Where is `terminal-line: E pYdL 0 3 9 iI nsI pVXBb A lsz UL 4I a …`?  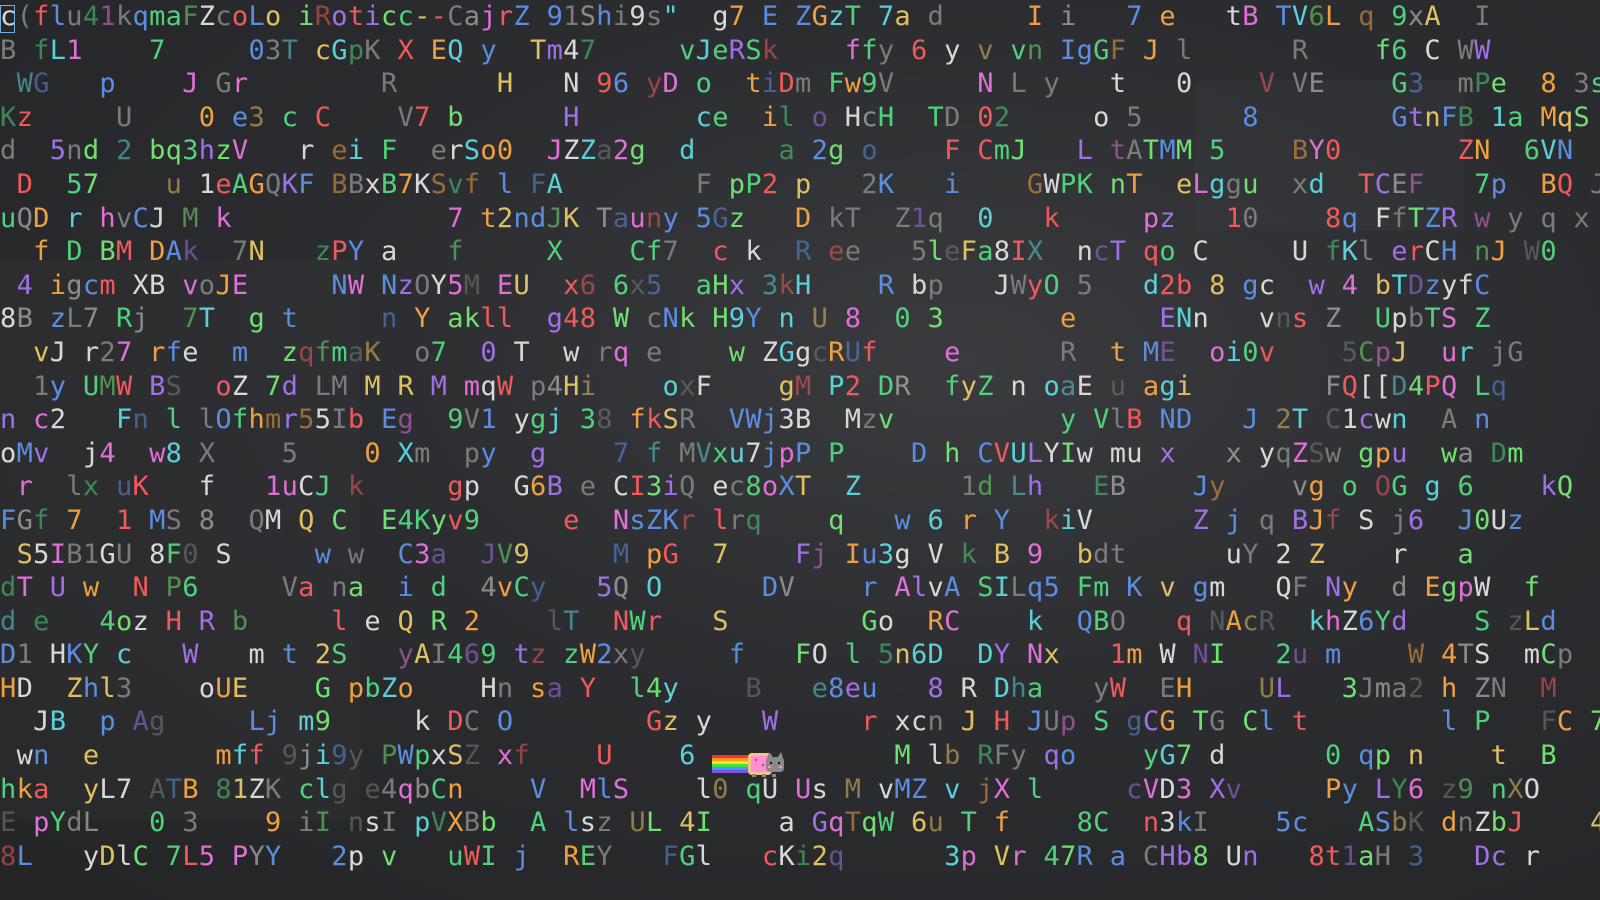
terminal-line: E pYdL 0 3 9 iI nsI pVXBb A lsz UL 4I a … is located at coordinates (800, 823).